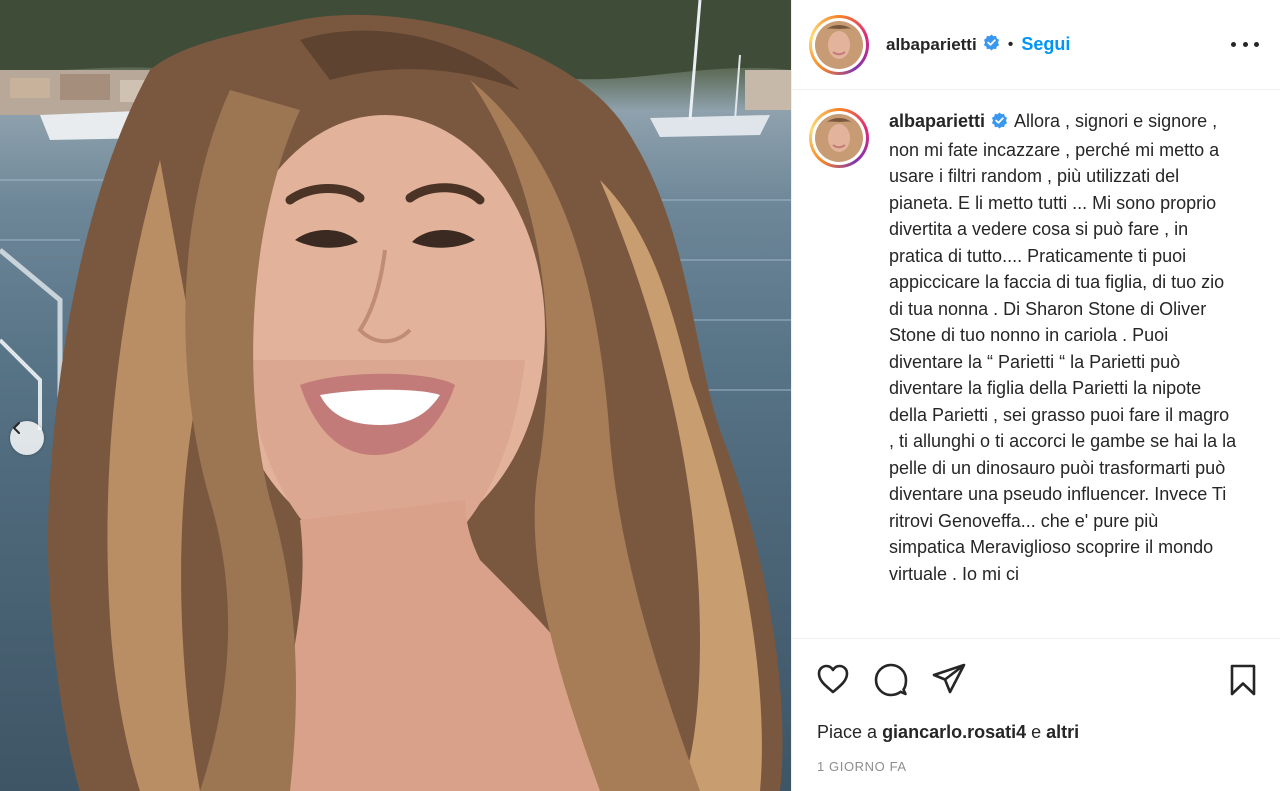 The height and width of the screenshot is (791, 1280). Describe the element at coordinates (931, 45) in the screenshot. I see `header-username: albaparietti` at that location.